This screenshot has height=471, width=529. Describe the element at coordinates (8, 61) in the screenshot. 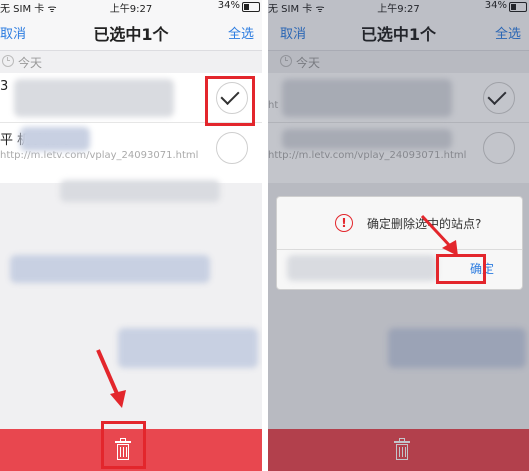

I see `clock-icon` at that location.